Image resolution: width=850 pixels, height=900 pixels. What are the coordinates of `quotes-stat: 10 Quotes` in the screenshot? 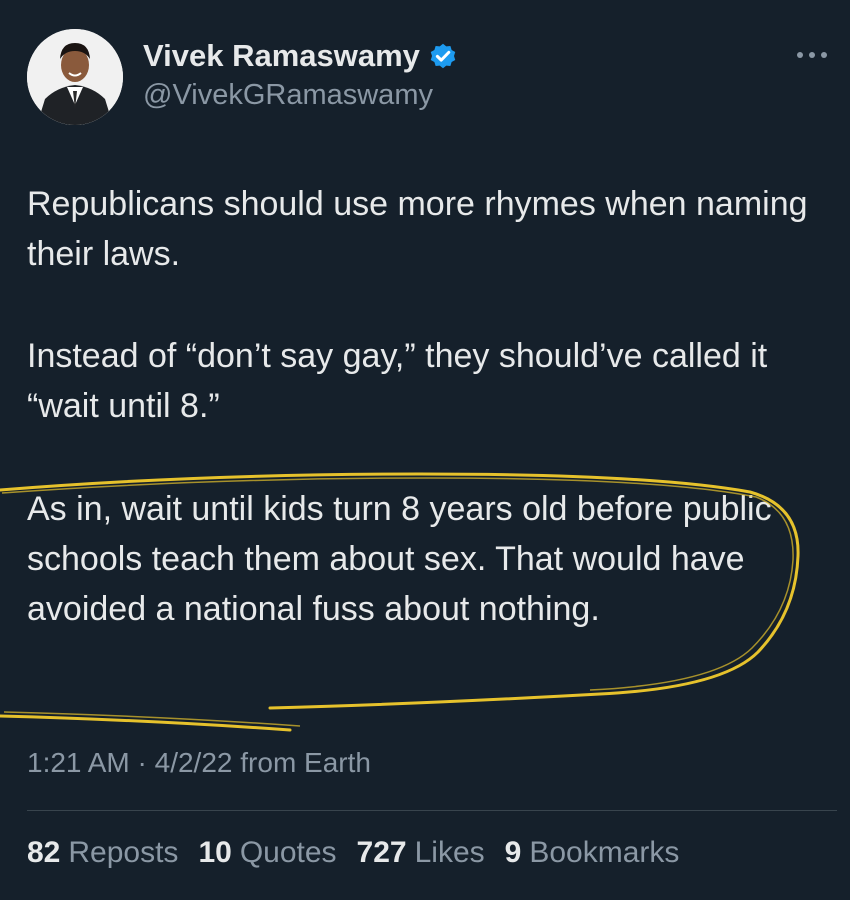 It's located at (267, 853).